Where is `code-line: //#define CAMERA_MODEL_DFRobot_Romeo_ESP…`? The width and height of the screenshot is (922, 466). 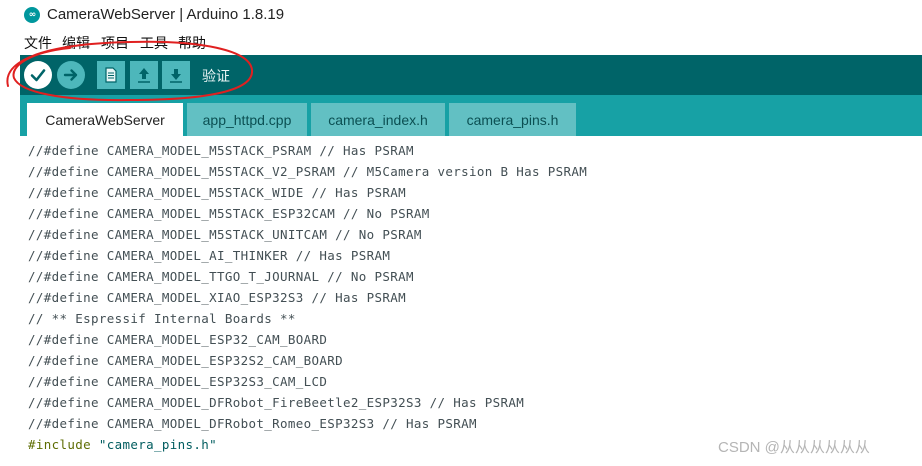
code-line: //#define CAMERA_MODEL_DFRobot_Romeo_ESP… is located at coordinates (252, 423).